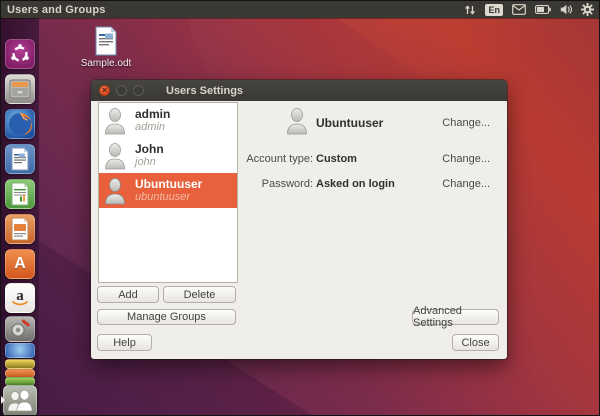 Image resolution: width=600 pixels, height=416 pixels. Describe the element at coordinates (279, 159) in the screenshot. I see `account-type-label: Account type:` at that location.